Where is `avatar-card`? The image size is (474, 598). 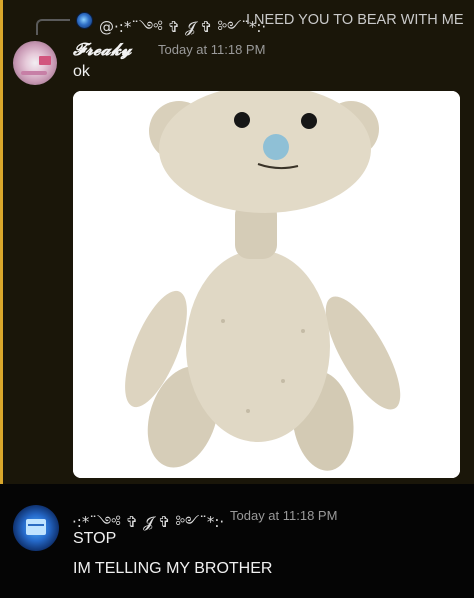
avatar-card is located at coordinates (36, 527).